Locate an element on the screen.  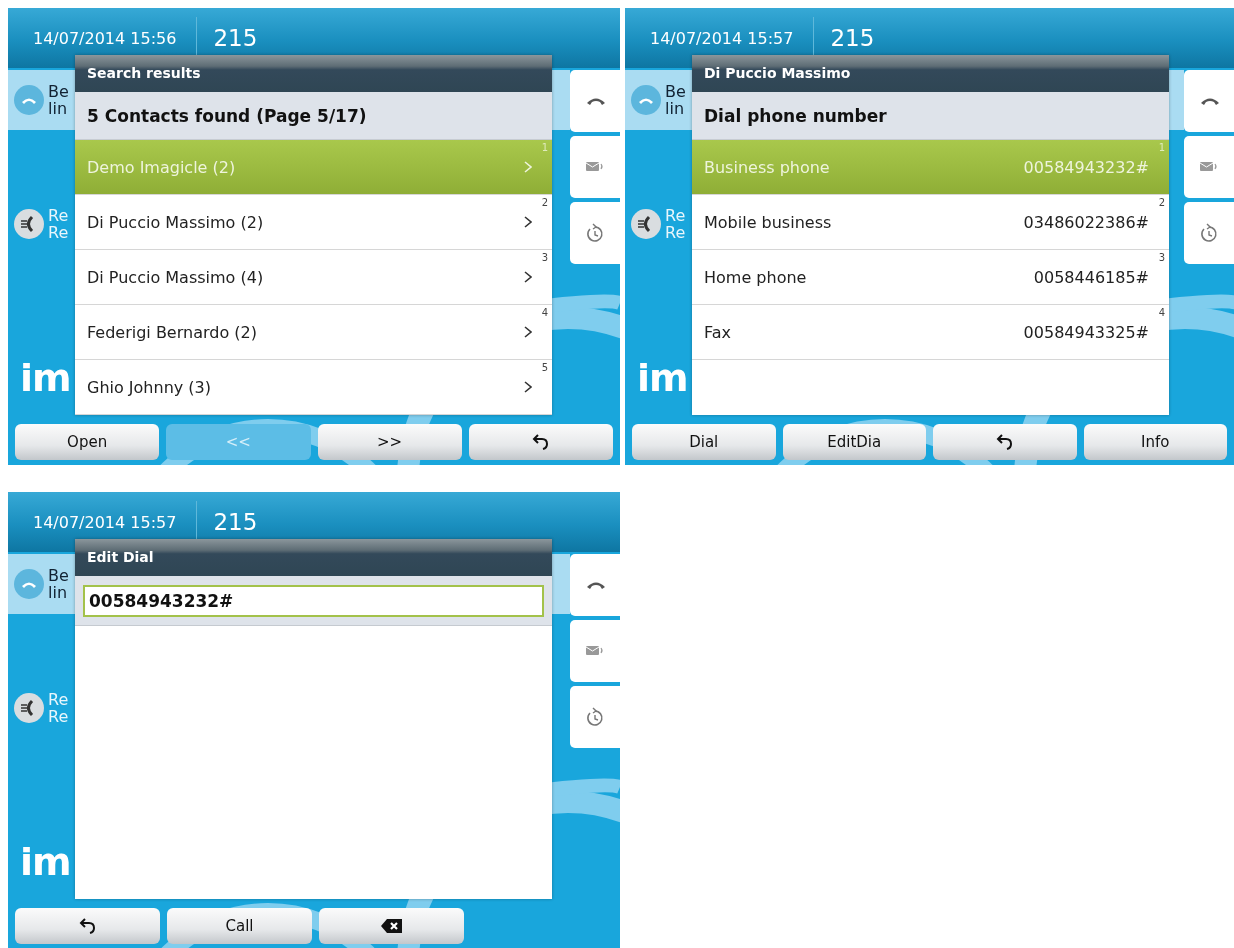
softkey-button is located at coordinates (391, 926).